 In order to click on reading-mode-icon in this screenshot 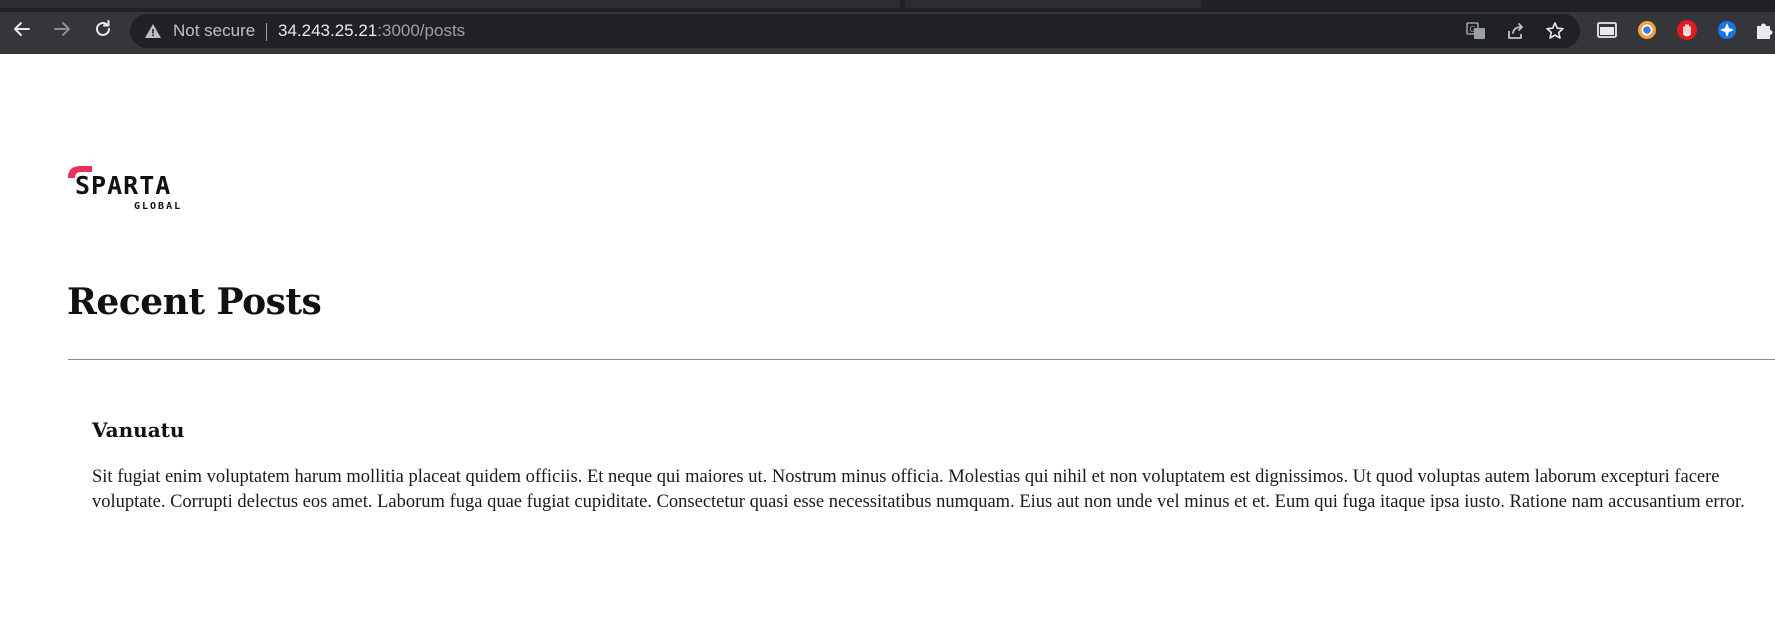, I will do `click(1607, 30)`.